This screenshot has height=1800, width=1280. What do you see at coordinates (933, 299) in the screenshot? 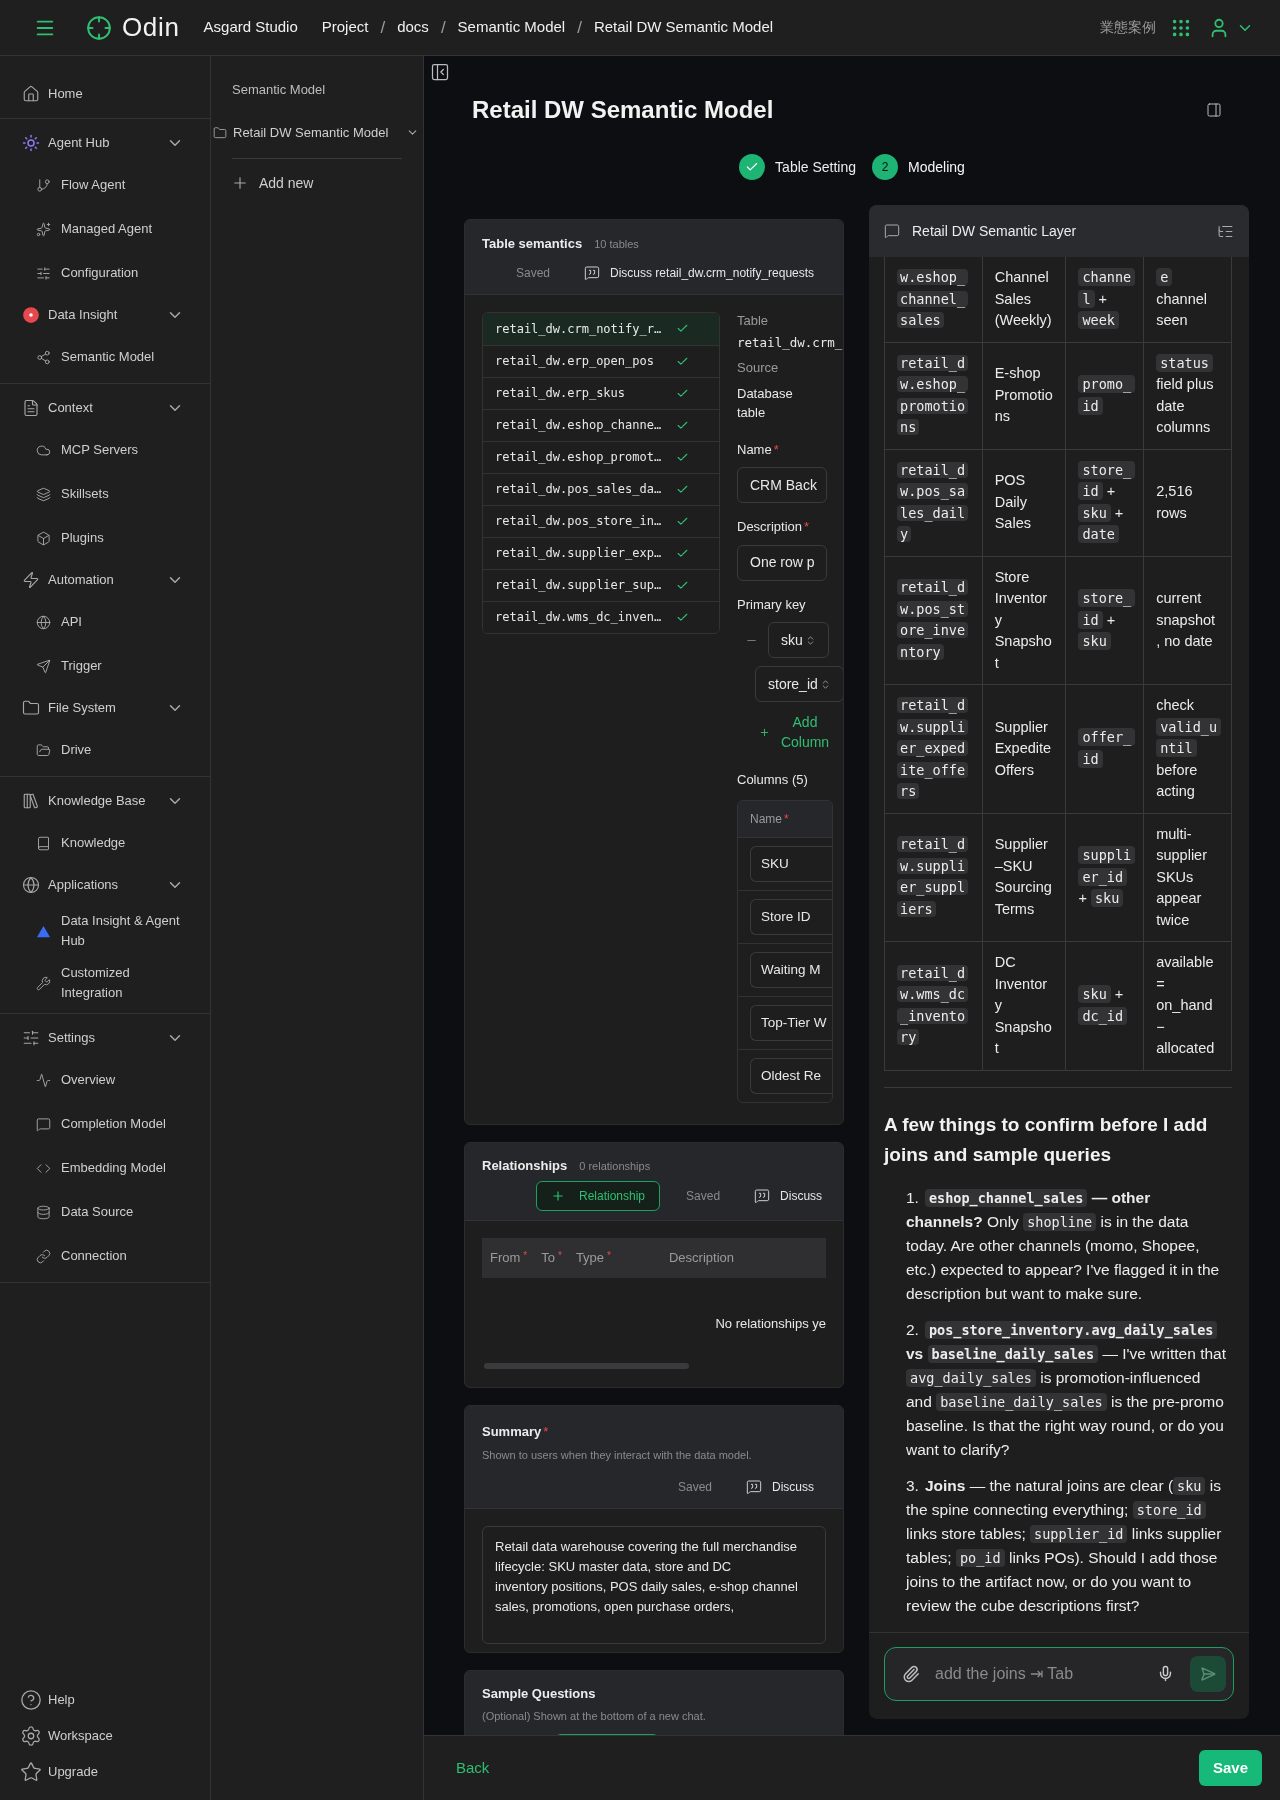
I see `table-cell: w.eshop_channel_sales` at bounding box center [933, 299].